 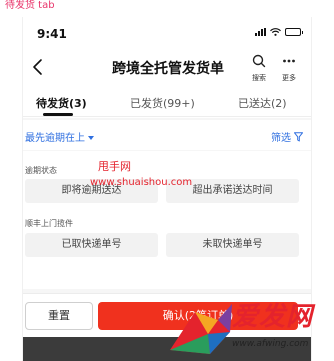 I want to click on tab-pending: 待发货(3), so click(x=61, y=103).